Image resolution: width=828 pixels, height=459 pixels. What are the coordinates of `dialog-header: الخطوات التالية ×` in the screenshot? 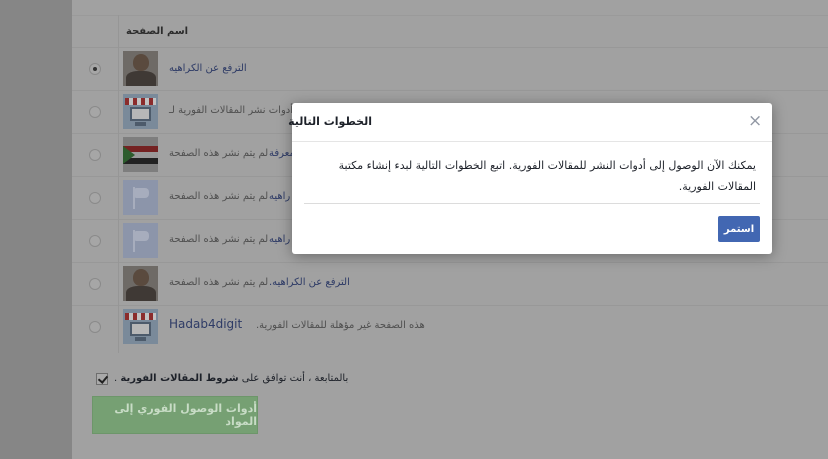 It's located at (530, 122).